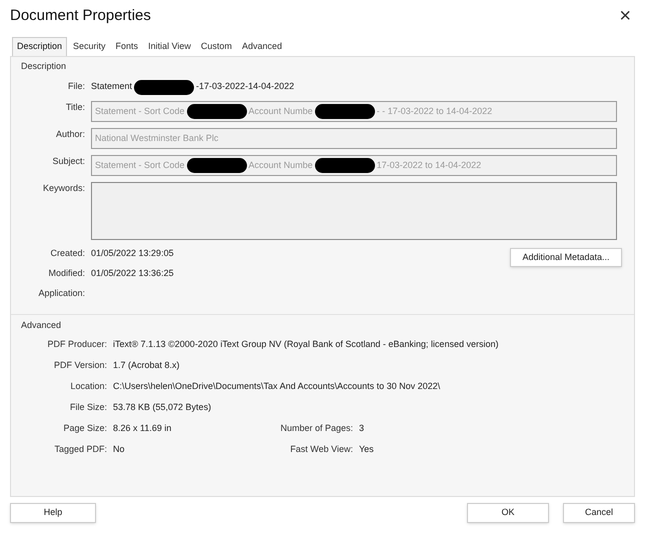  What do you see at coordinates (132, 253) in the screenshot?
I see `field-value: 01/05/2022 13:29:05` at bounding box center [132, 253].